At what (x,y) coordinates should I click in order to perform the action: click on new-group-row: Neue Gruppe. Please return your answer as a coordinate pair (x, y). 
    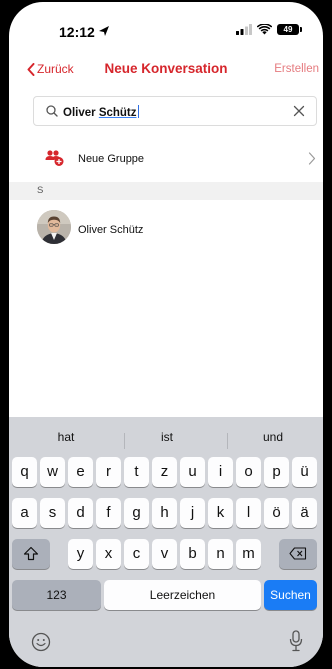
    Looking at the image, I should click on (166, 159).